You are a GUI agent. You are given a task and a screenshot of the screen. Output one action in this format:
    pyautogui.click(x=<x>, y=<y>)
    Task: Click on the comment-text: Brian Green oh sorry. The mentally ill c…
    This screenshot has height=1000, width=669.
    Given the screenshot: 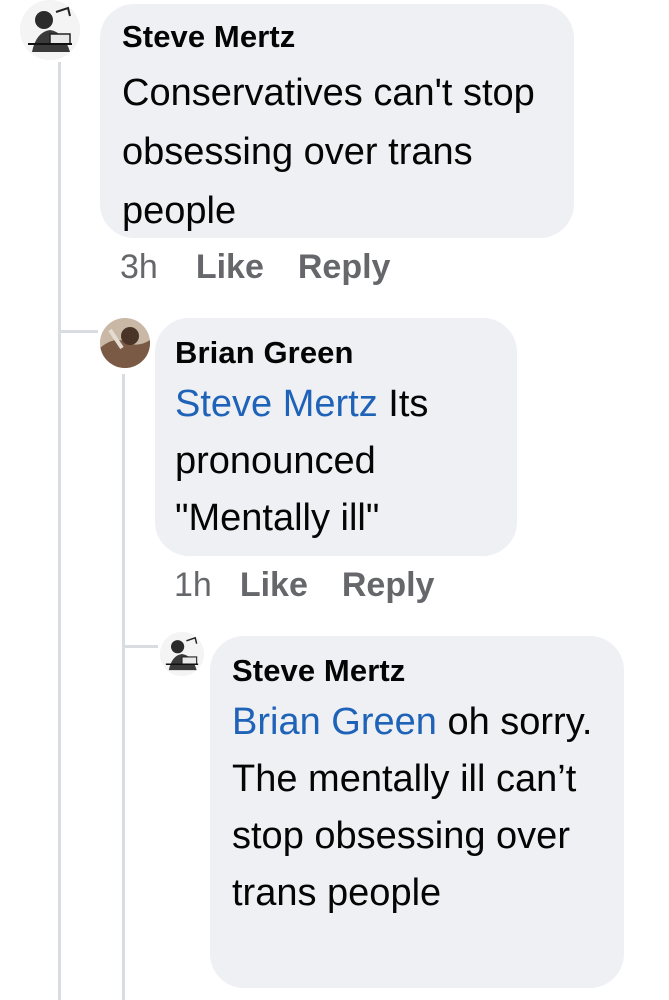 What is the action you would take?
    pyautogui.click(x=417, y=808)
    